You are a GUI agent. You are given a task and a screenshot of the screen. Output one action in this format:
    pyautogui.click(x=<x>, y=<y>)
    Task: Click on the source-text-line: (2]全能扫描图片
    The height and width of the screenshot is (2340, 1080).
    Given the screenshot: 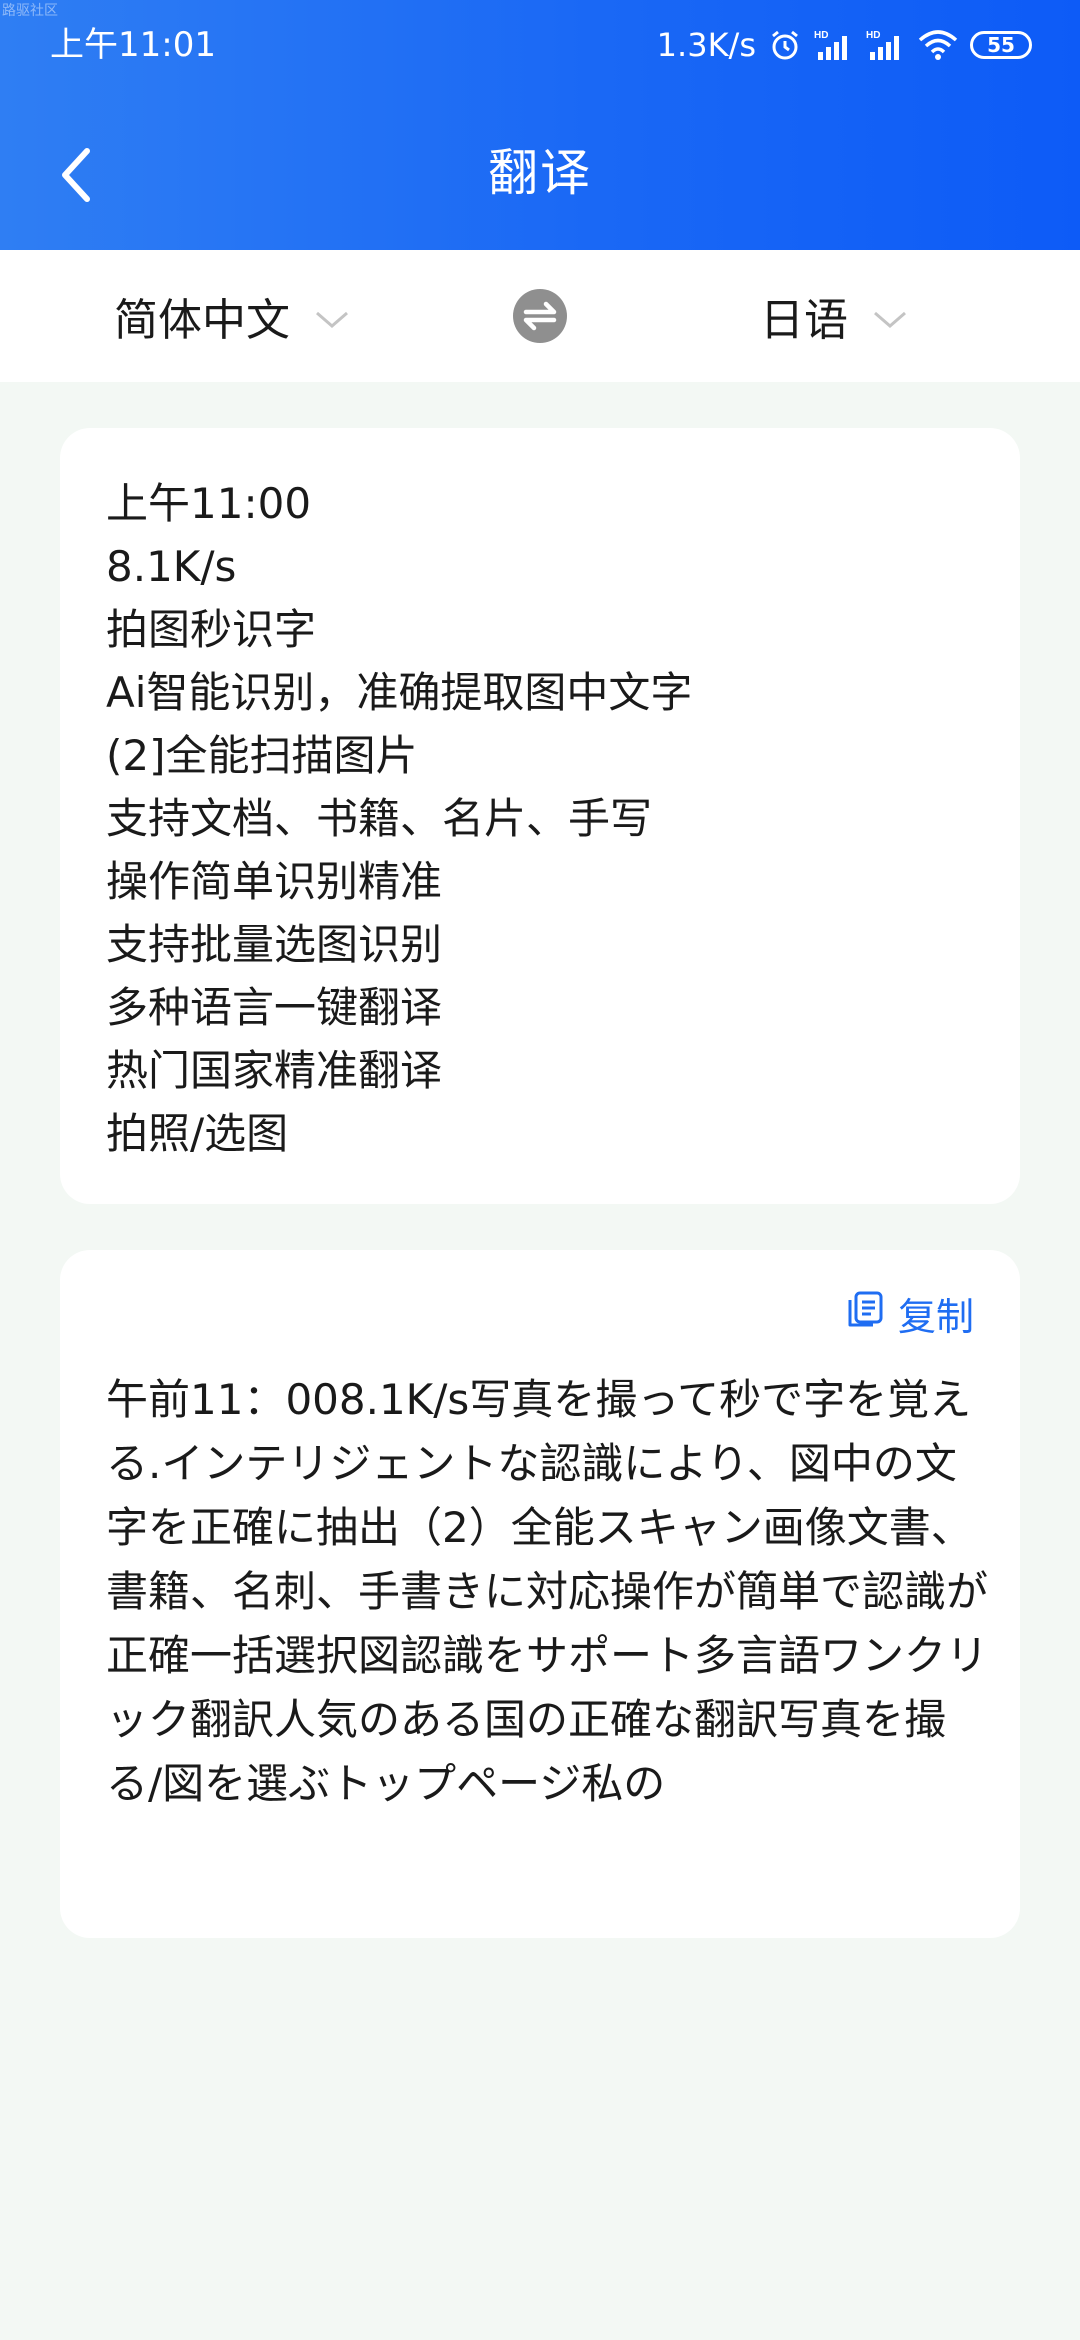 What is the action you would take?
    pyautogui.click(x=262, y=755)
    